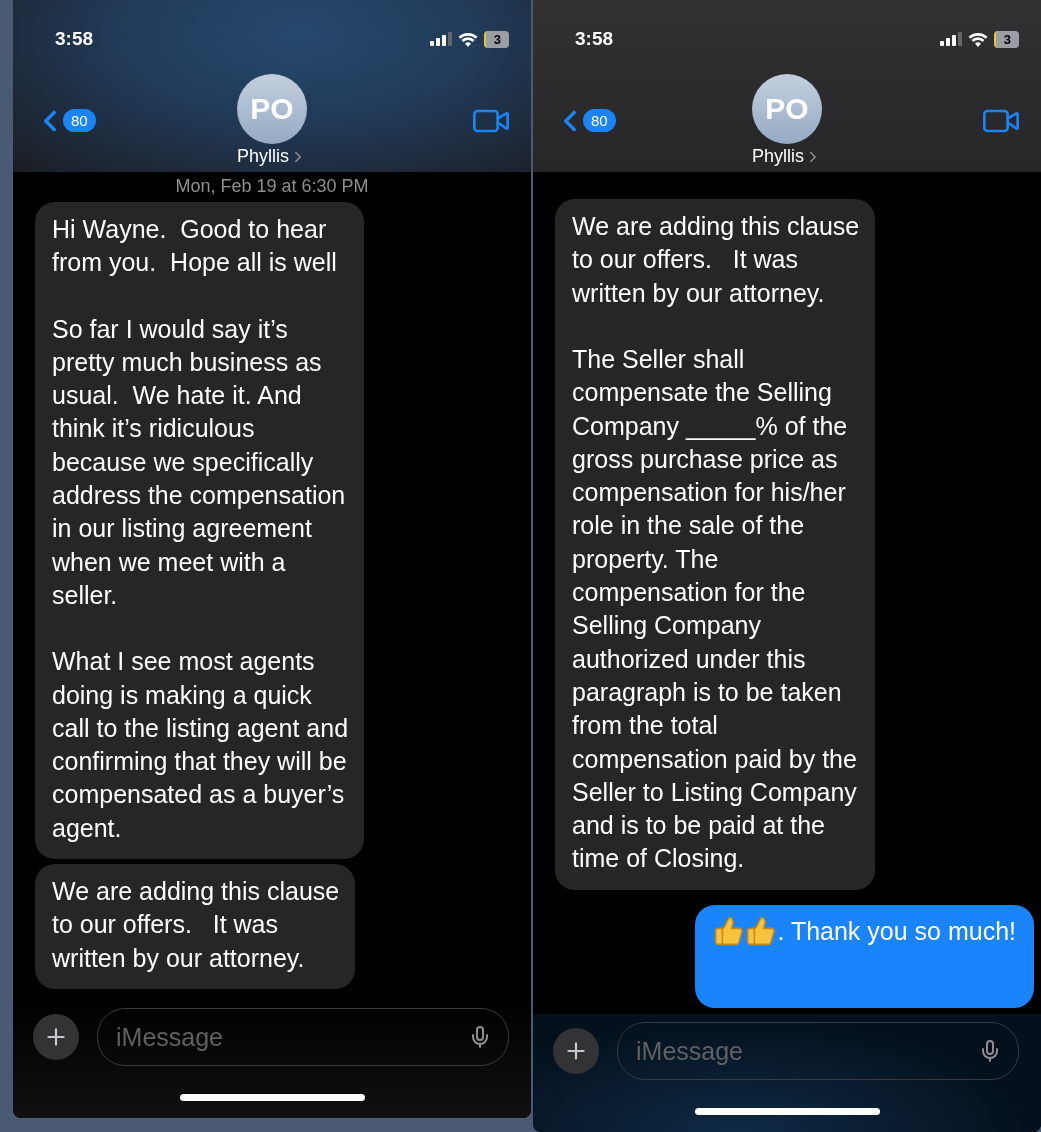 The height and width of the screenshot is (1132, 1041). I want to click on message-text: So far I would say it’s pretty much business as usual. We hate it. And think it’s ridiculous because we specifically address the compensation in our listing agreement when we meet with a seller., so click(199, 462).